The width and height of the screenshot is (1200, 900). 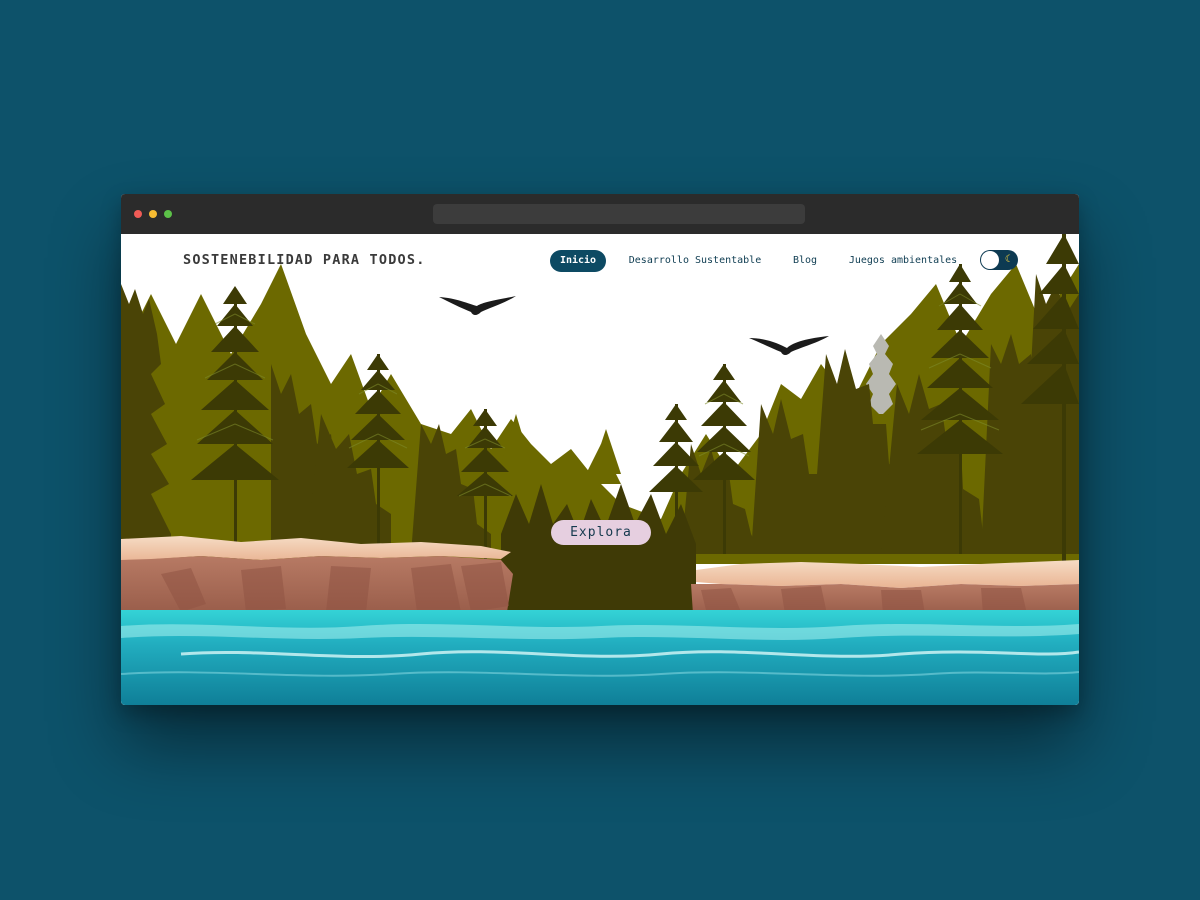 What do you see at coordinates (578, 261) in the screenshot?
I see `nav-inicio: Inicio` at bounding box center [578, 261].